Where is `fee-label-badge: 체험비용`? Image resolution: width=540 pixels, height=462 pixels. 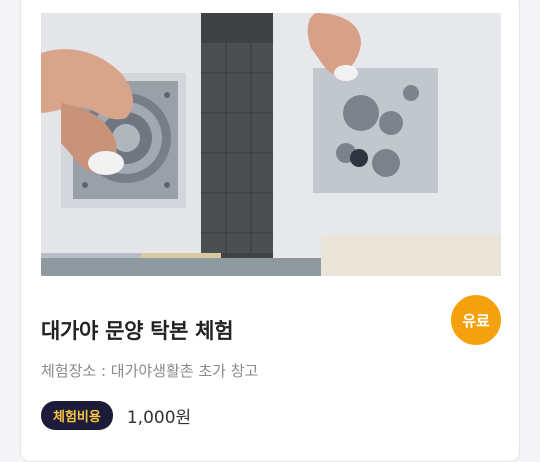 fee-label-badge: 체험비용 is located at coordinates (77, 415).